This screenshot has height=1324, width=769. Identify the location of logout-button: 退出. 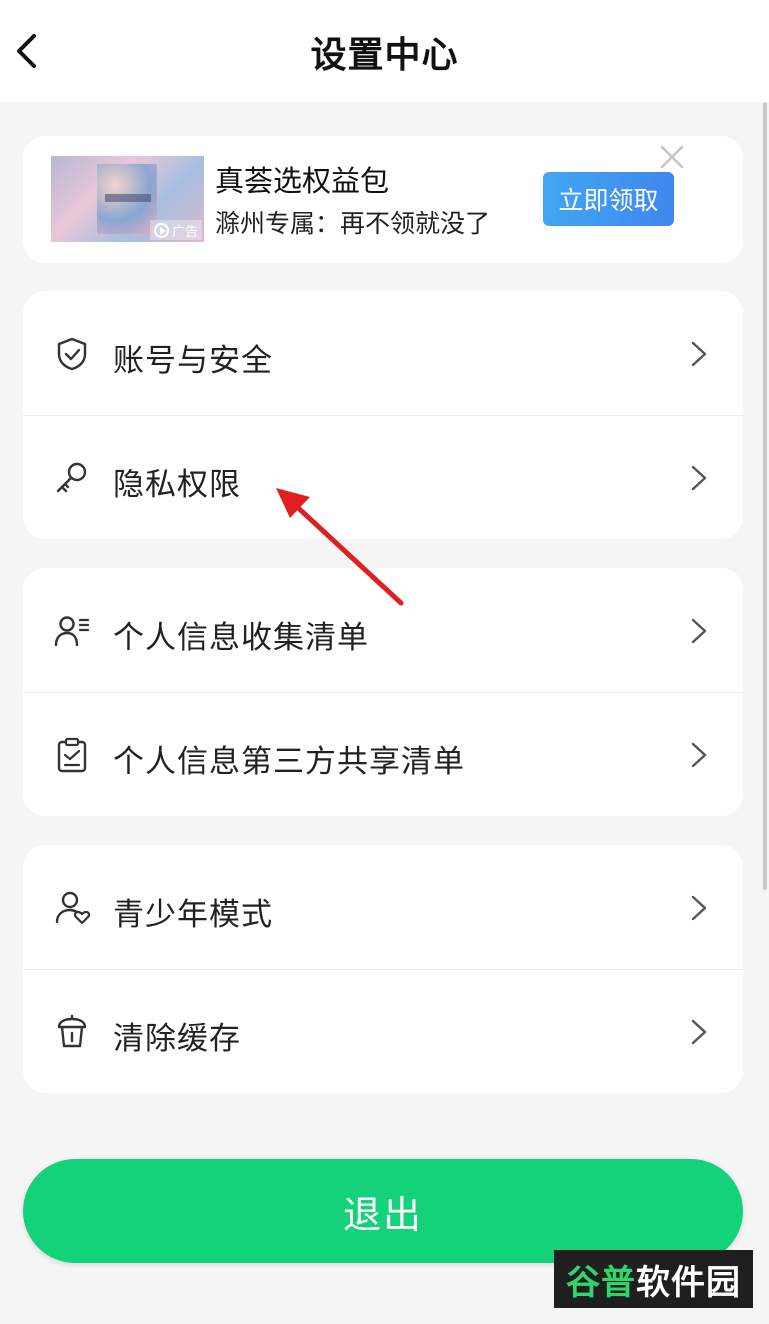
(383, 1211).